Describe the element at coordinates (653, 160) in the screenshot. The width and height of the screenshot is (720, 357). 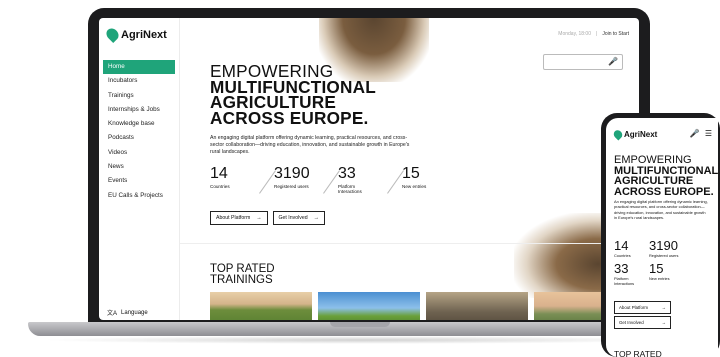
I see `hero-title-line-1: EMPOWERING` at that location.